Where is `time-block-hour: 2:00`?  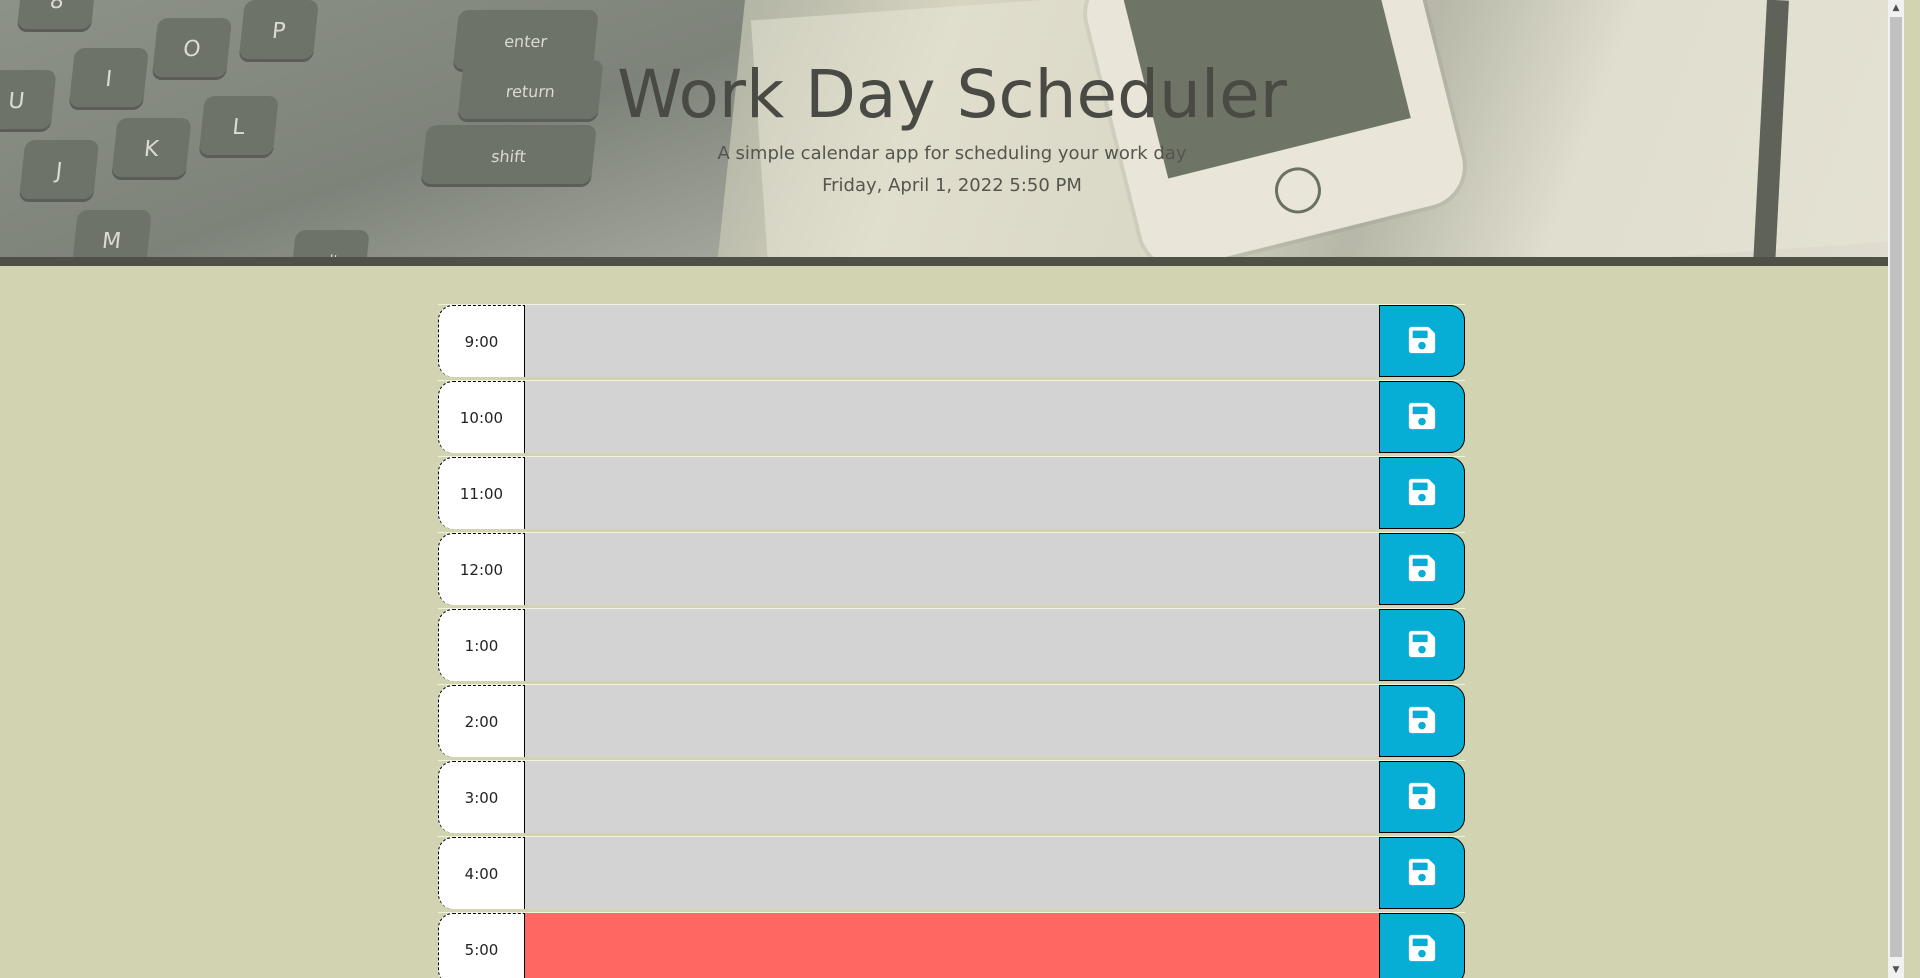 time-block-hour: 2:00 is located at coordinates (481, 721).